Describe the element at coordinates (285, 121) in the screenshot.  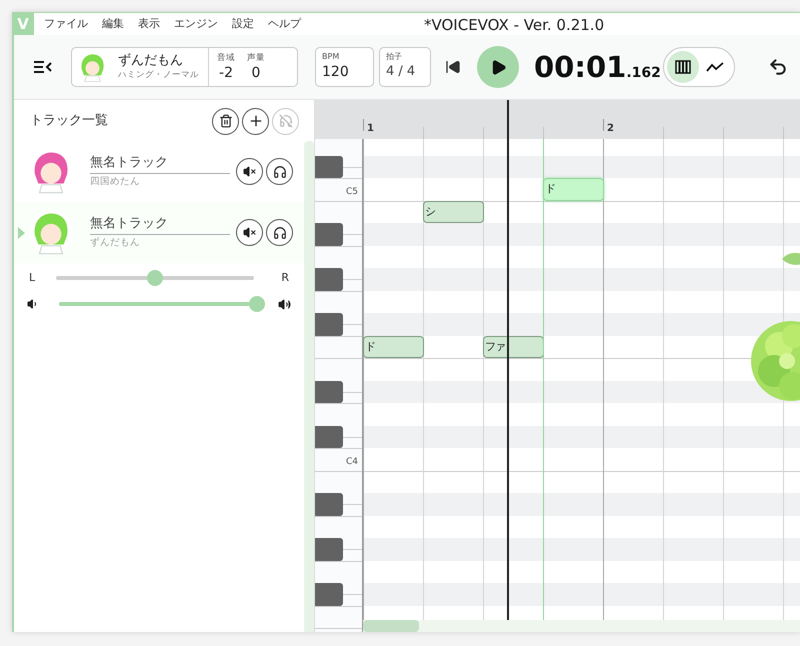
I see `headphones-off-icon` at that location.